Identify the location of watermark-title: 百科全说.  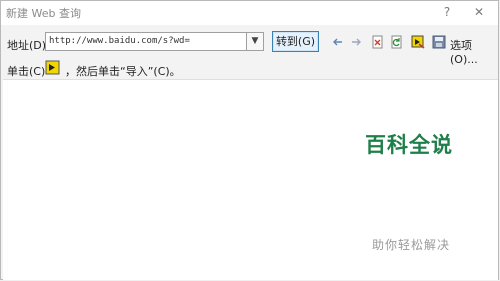
(409, 145).